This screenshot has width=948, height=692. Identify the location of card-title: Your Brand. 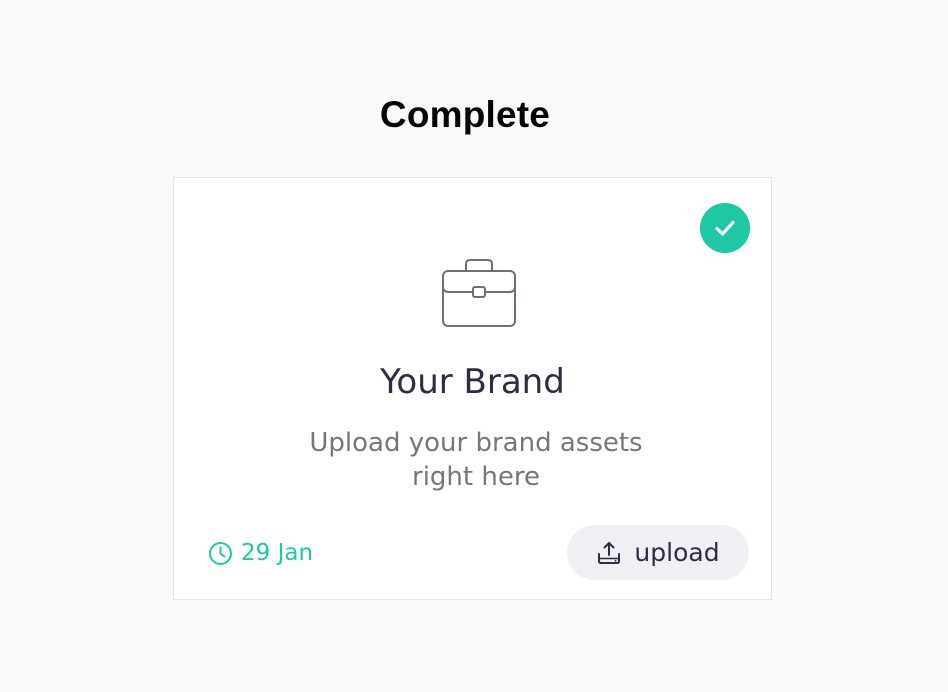
(472, 382).